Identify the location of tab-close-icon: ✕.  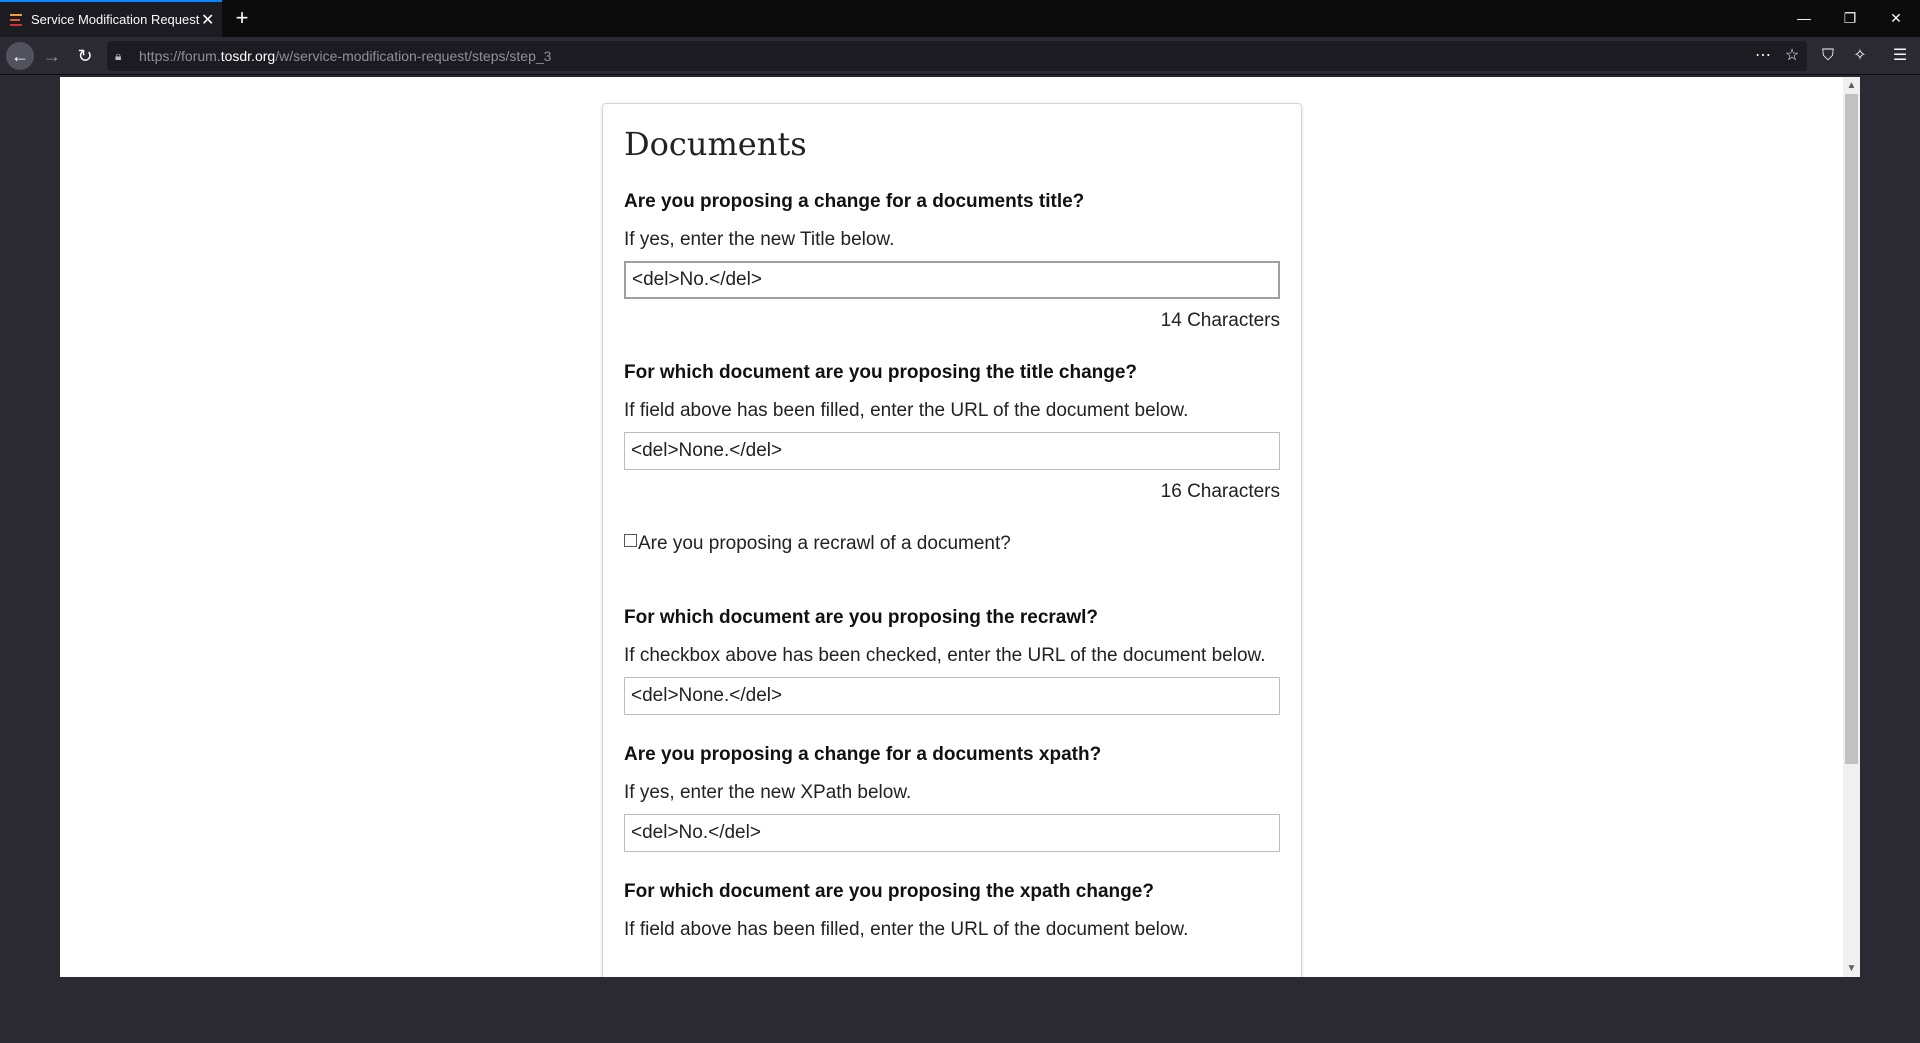
(207, 20).